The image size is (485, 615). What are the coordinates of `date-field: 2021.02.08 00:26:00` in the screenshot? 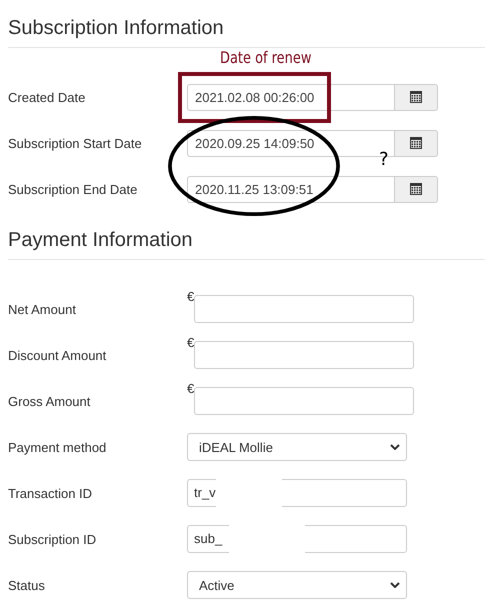 It's located at (291, 97).